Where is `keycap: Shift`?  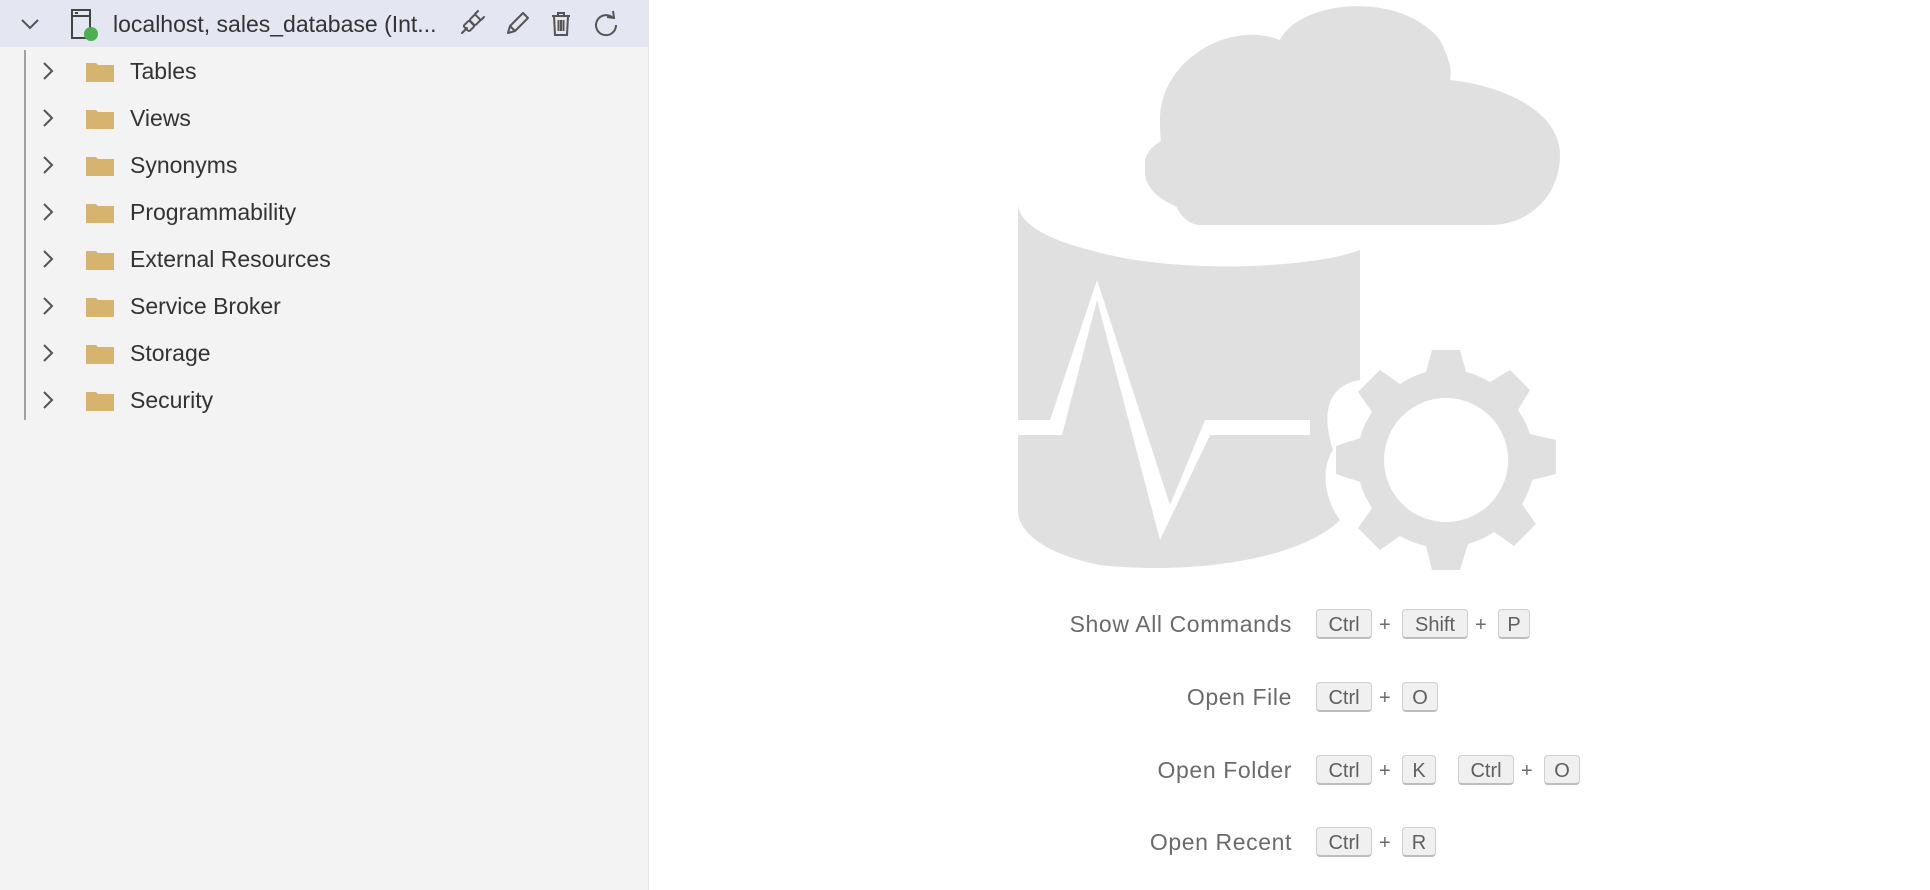 keycap: Shift is located at coordinates (1435, 624).